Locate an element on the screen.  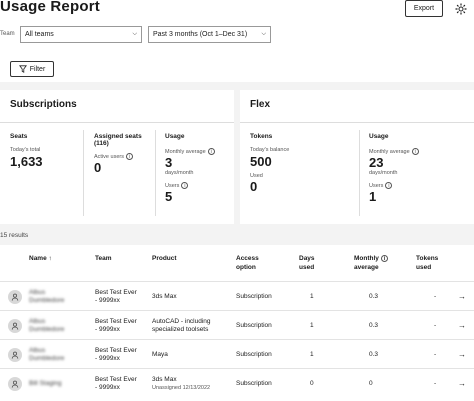
assigned-count: (116) is located at coordinates (101, 143).